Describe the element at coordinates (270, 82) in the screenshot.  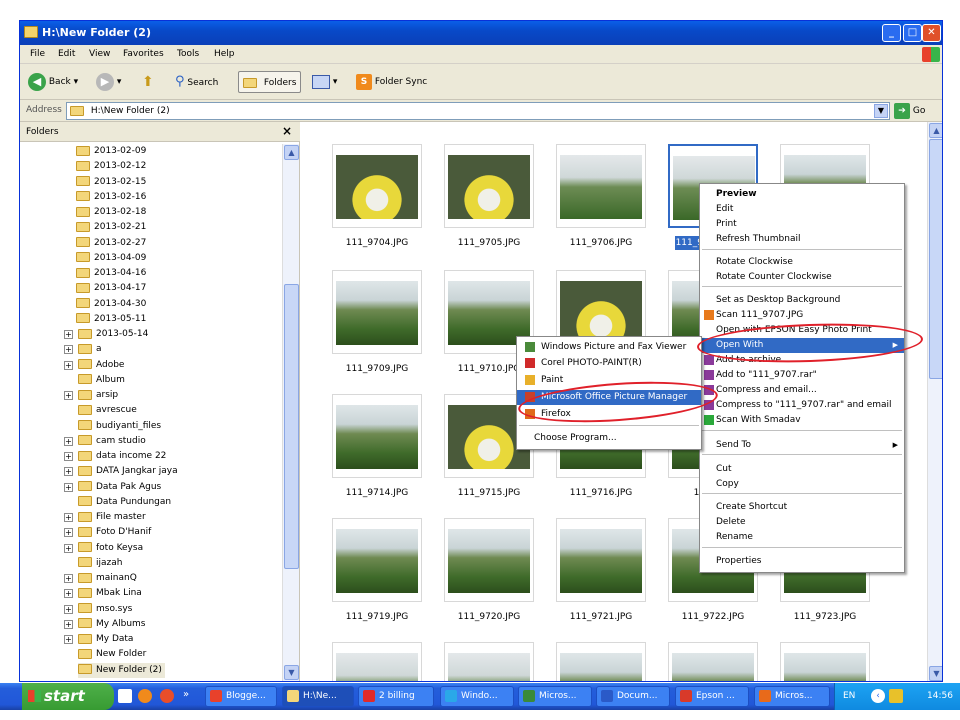
I see `folders-button: Folders` at that location.